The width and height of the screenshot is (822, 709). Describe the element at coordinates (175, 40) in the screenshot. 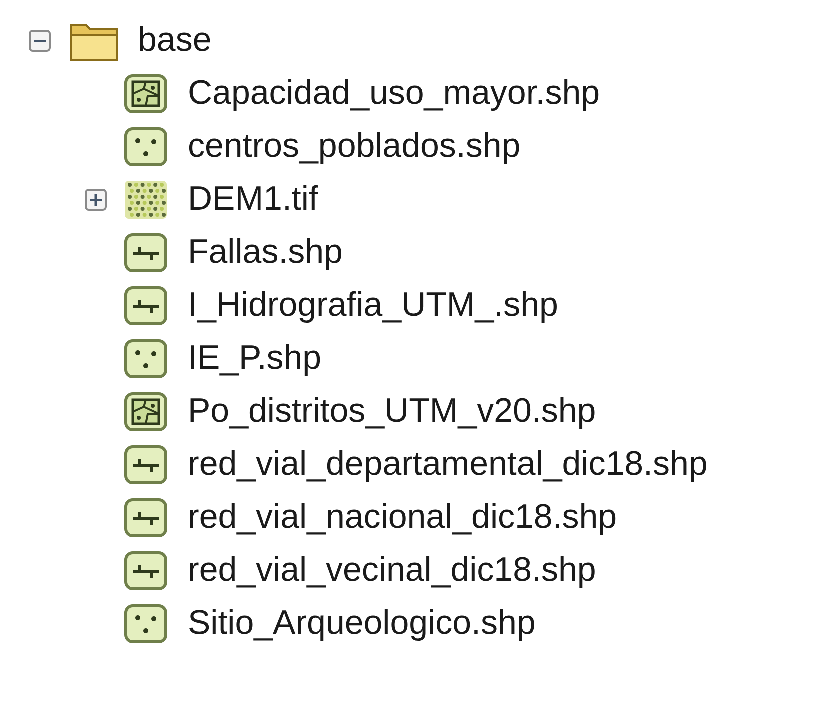

I see `folder-name: base` at that location.